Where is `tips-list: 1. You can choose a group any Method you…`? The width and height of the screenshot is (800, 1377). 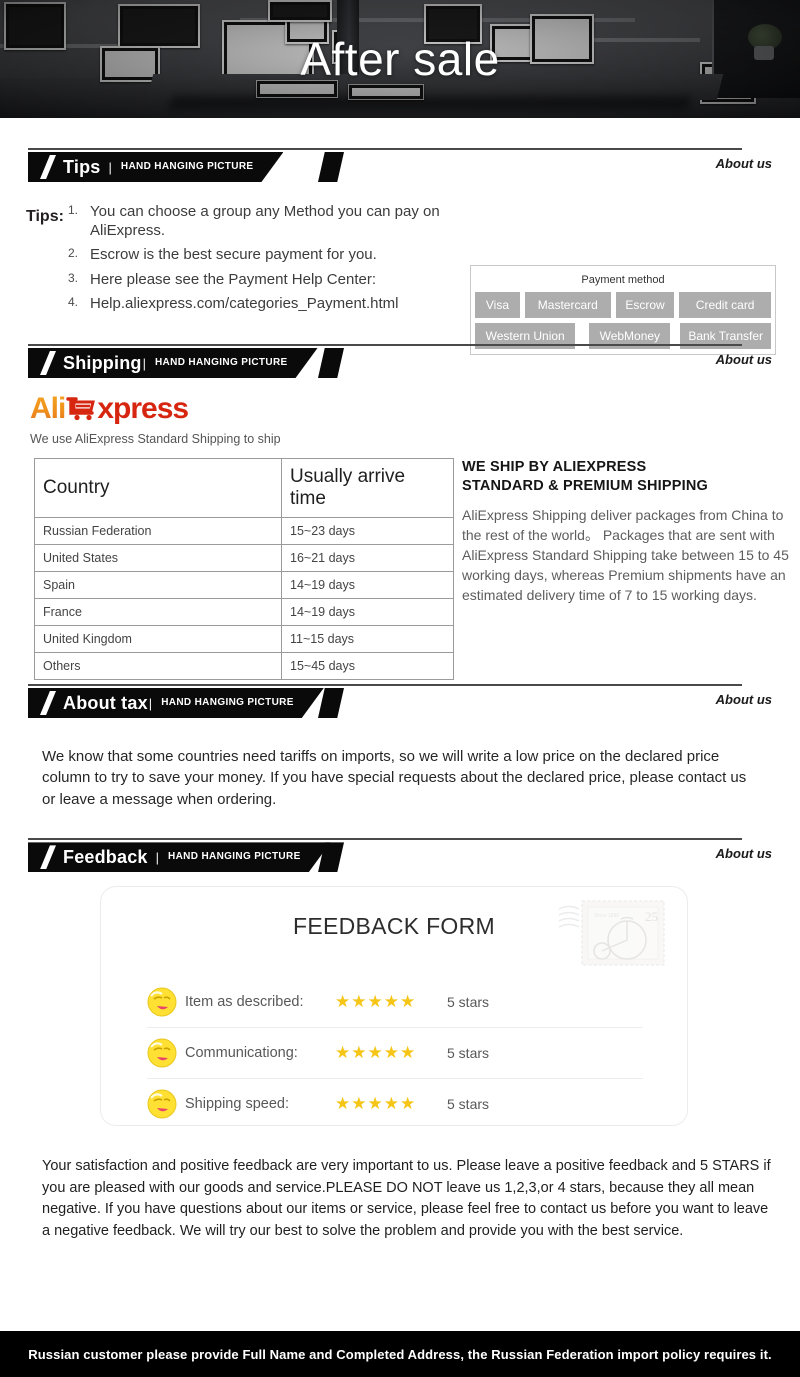
tips-list: 1. You can choose a group any Method you… is located at coordinates (264, 260).